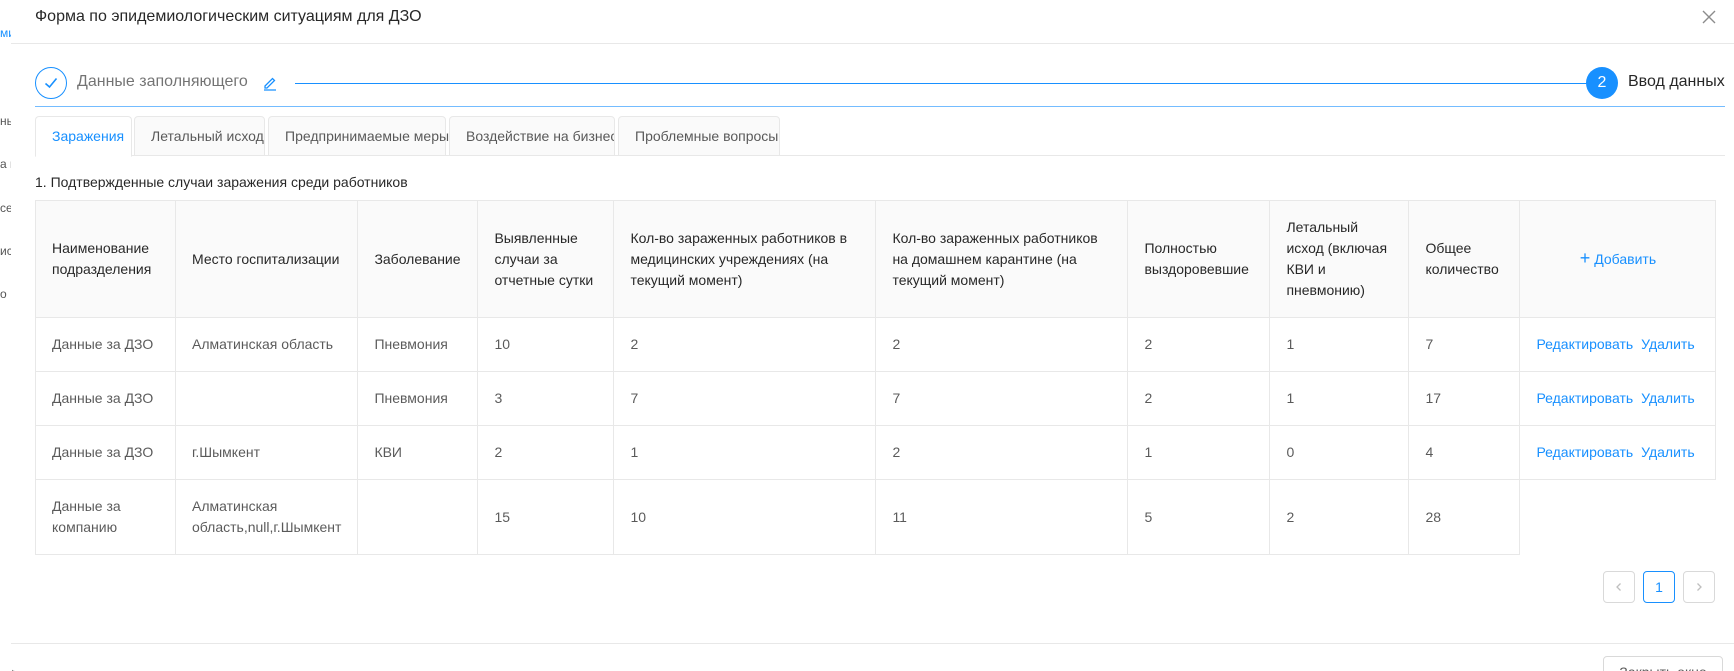 Image resolution: width=1734 pixels, height=671 pixels. Describe the element at coordinates (1676, 81) in the screenshot. I see `step-2-label: Ввод данных` at that location.